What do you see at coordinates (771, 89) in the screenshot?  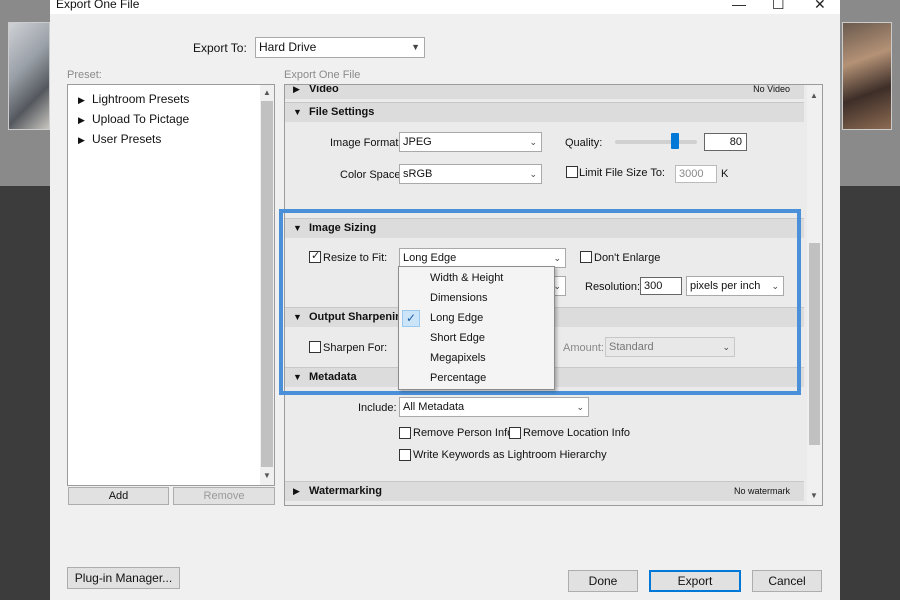 I see `video-status: No Video` at bounding box center [771, 89].